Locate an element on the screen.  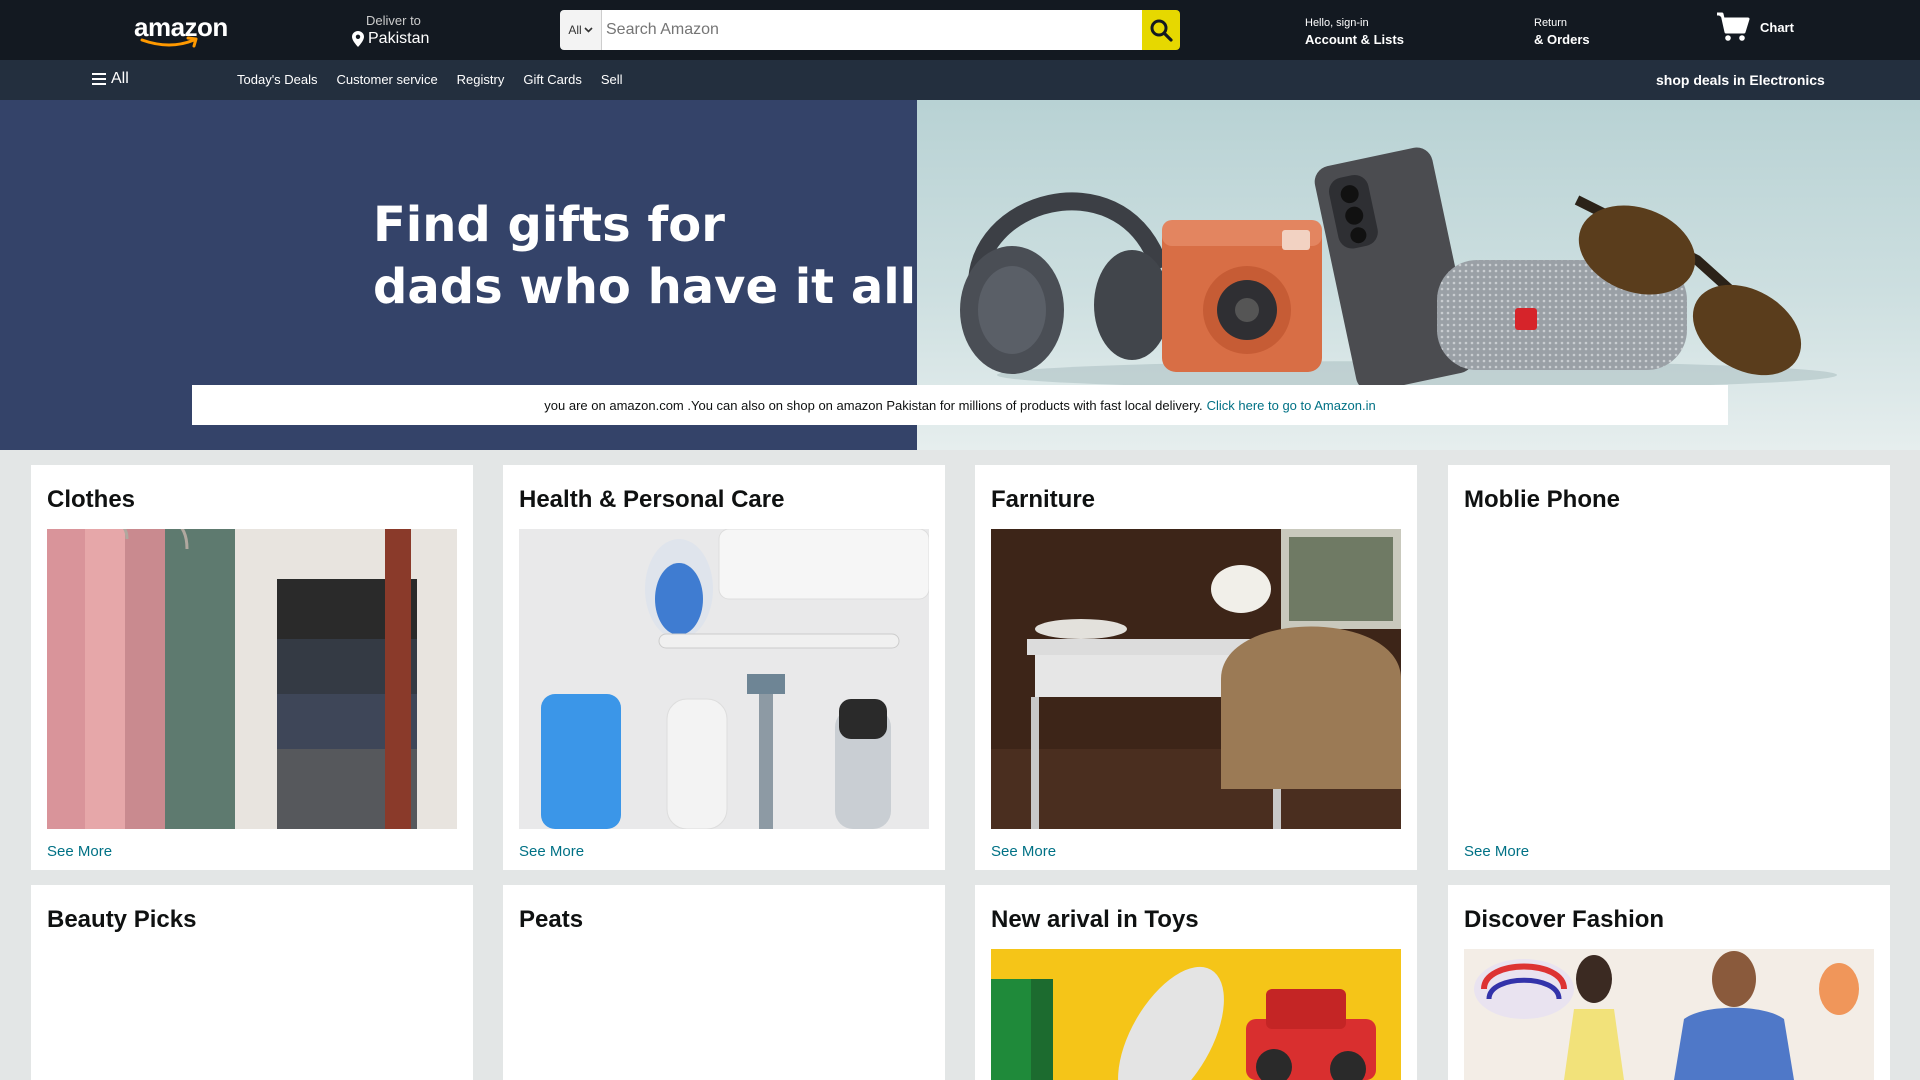
category-card-fashion: Discover Fashion is located at coordinates (1669, 982).